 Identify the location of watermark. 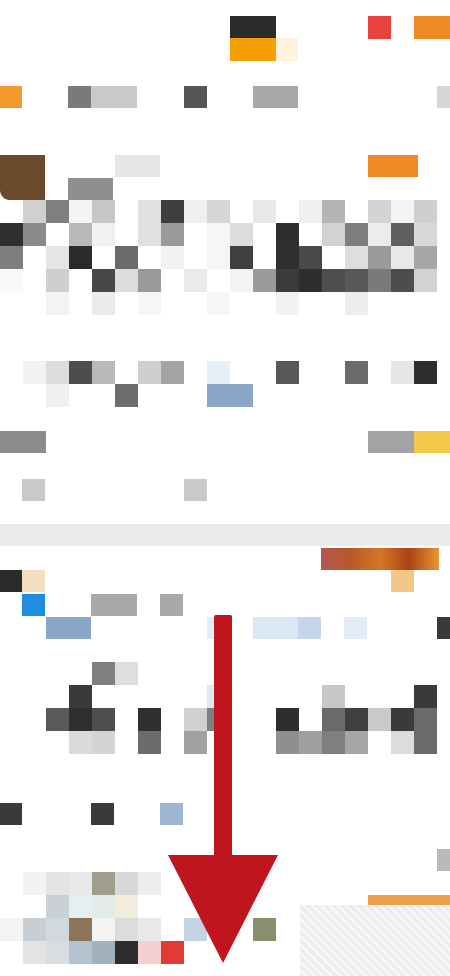
(375, 940).